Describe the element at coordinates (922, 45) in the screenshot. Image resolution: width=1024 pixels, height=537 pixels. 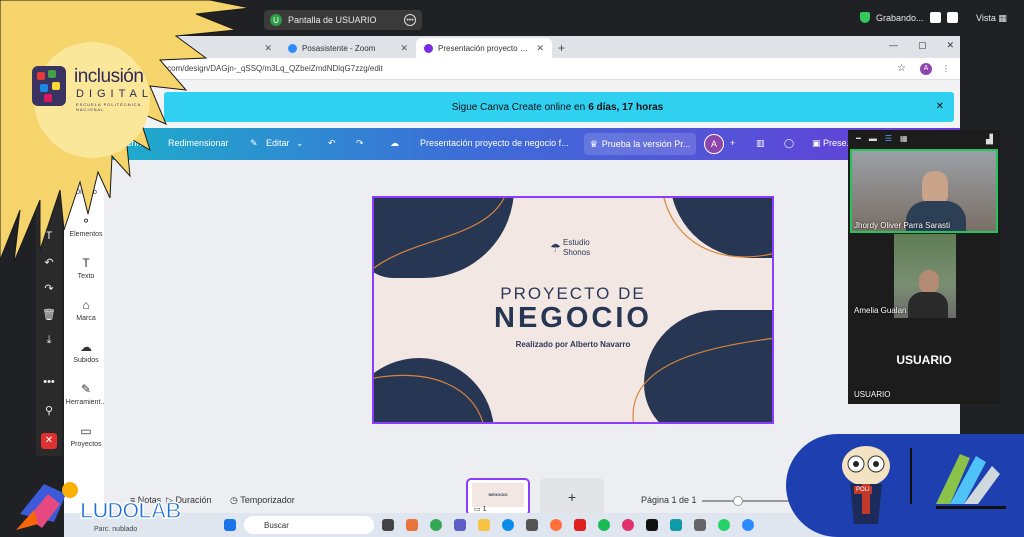
I see `maximize-icon: ▢` at that location.